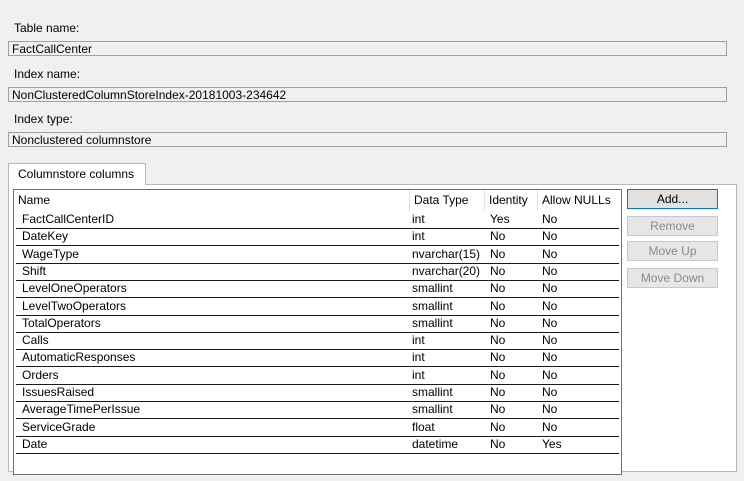 Image resolution: width=744 pixels, height=481 pixels. Describe the element at coordinates (45, 236) in the screenshot. I see `cell-name: DateKey` at that location.